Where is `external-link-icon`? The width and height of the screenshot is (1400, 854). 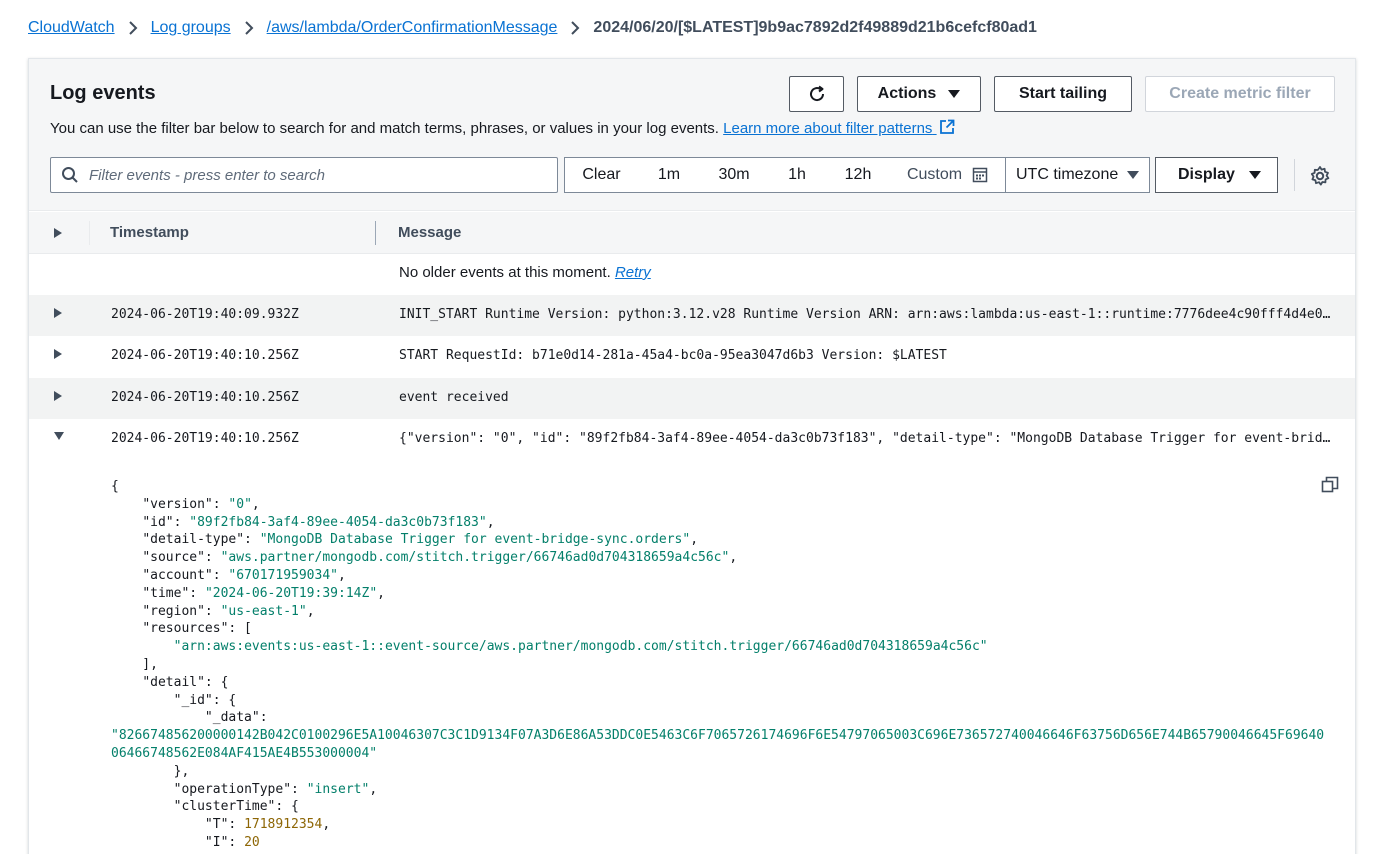 external-link-icon is located at coordinates (947, 126).